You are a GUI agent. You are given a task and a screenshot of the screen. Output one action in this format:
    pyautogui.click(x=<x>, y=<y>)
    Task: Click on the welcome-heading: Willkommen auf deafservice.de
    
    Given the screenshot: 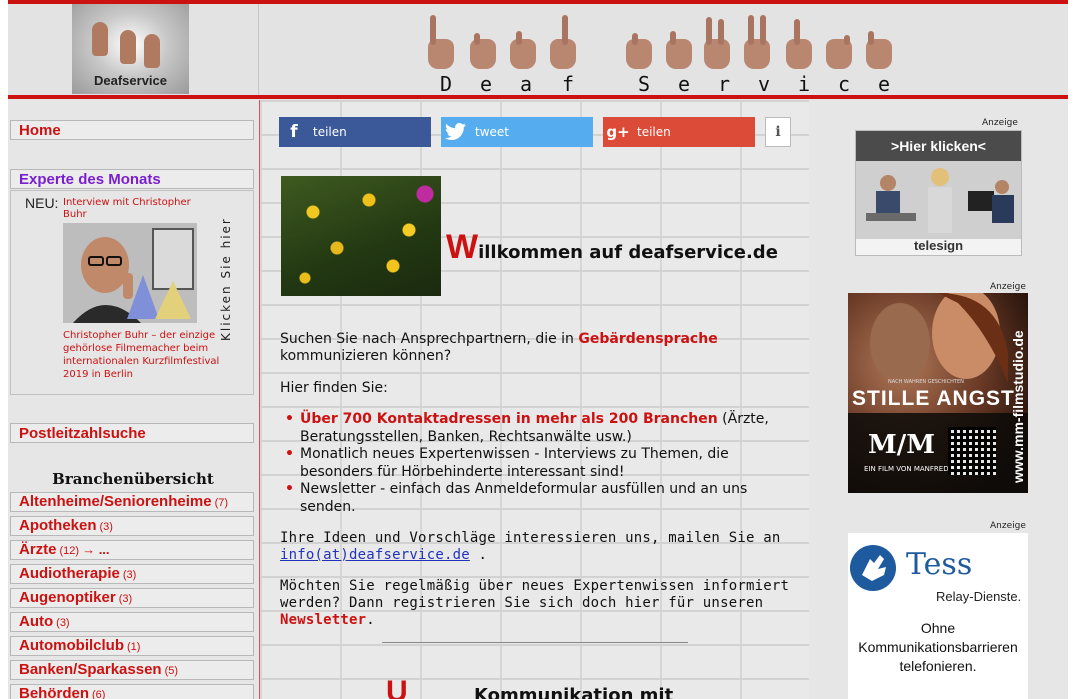 What is the action you would take?
    pyautogui.click(x=612, y=247)
    